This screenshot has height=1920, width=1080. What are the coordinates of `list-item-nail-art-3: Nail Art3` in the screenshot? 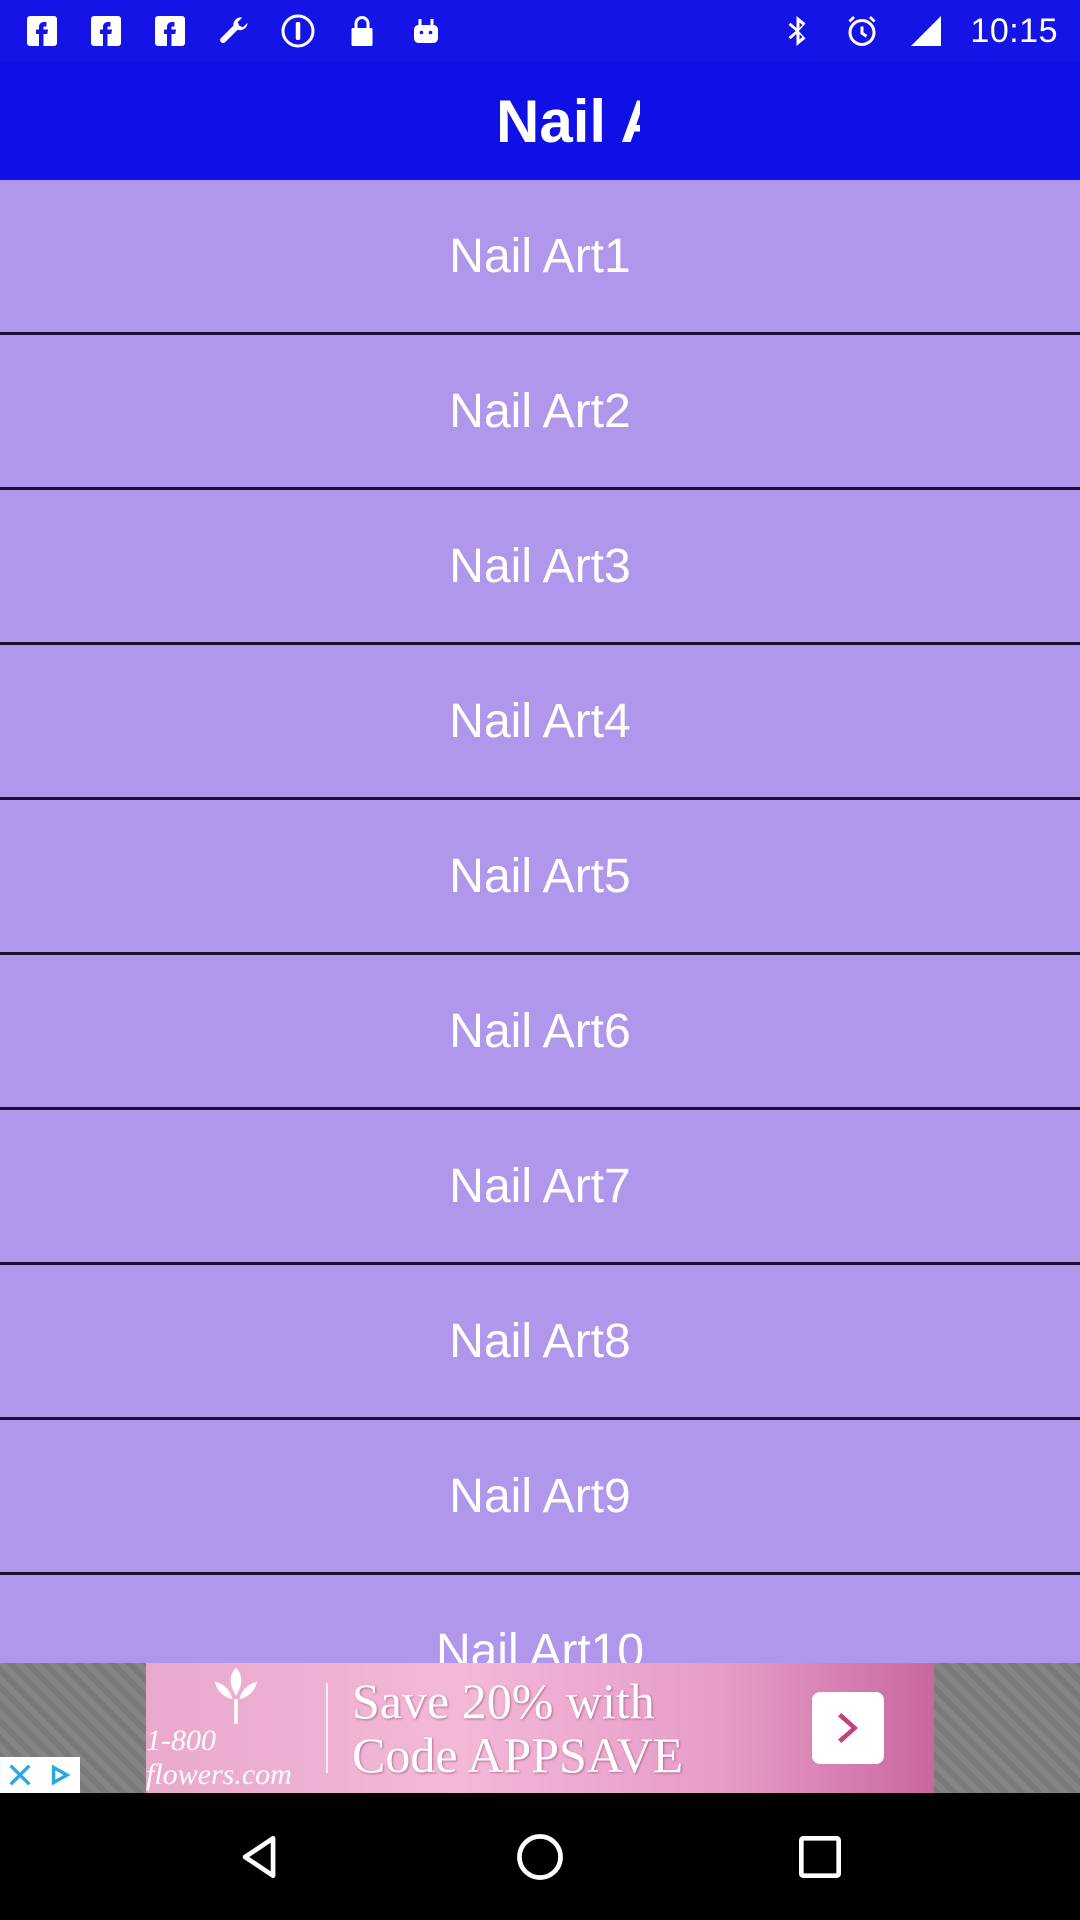 It's located at (540, 567).